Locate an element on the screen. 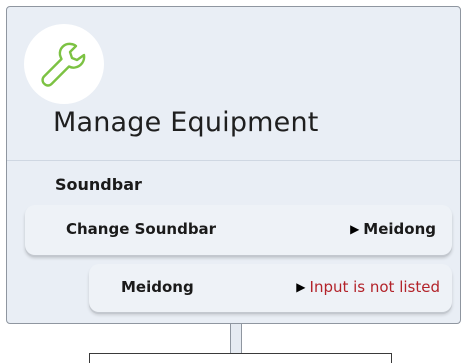 The image size is (469, 363). lower-panel is located at coordinates (240, 358).